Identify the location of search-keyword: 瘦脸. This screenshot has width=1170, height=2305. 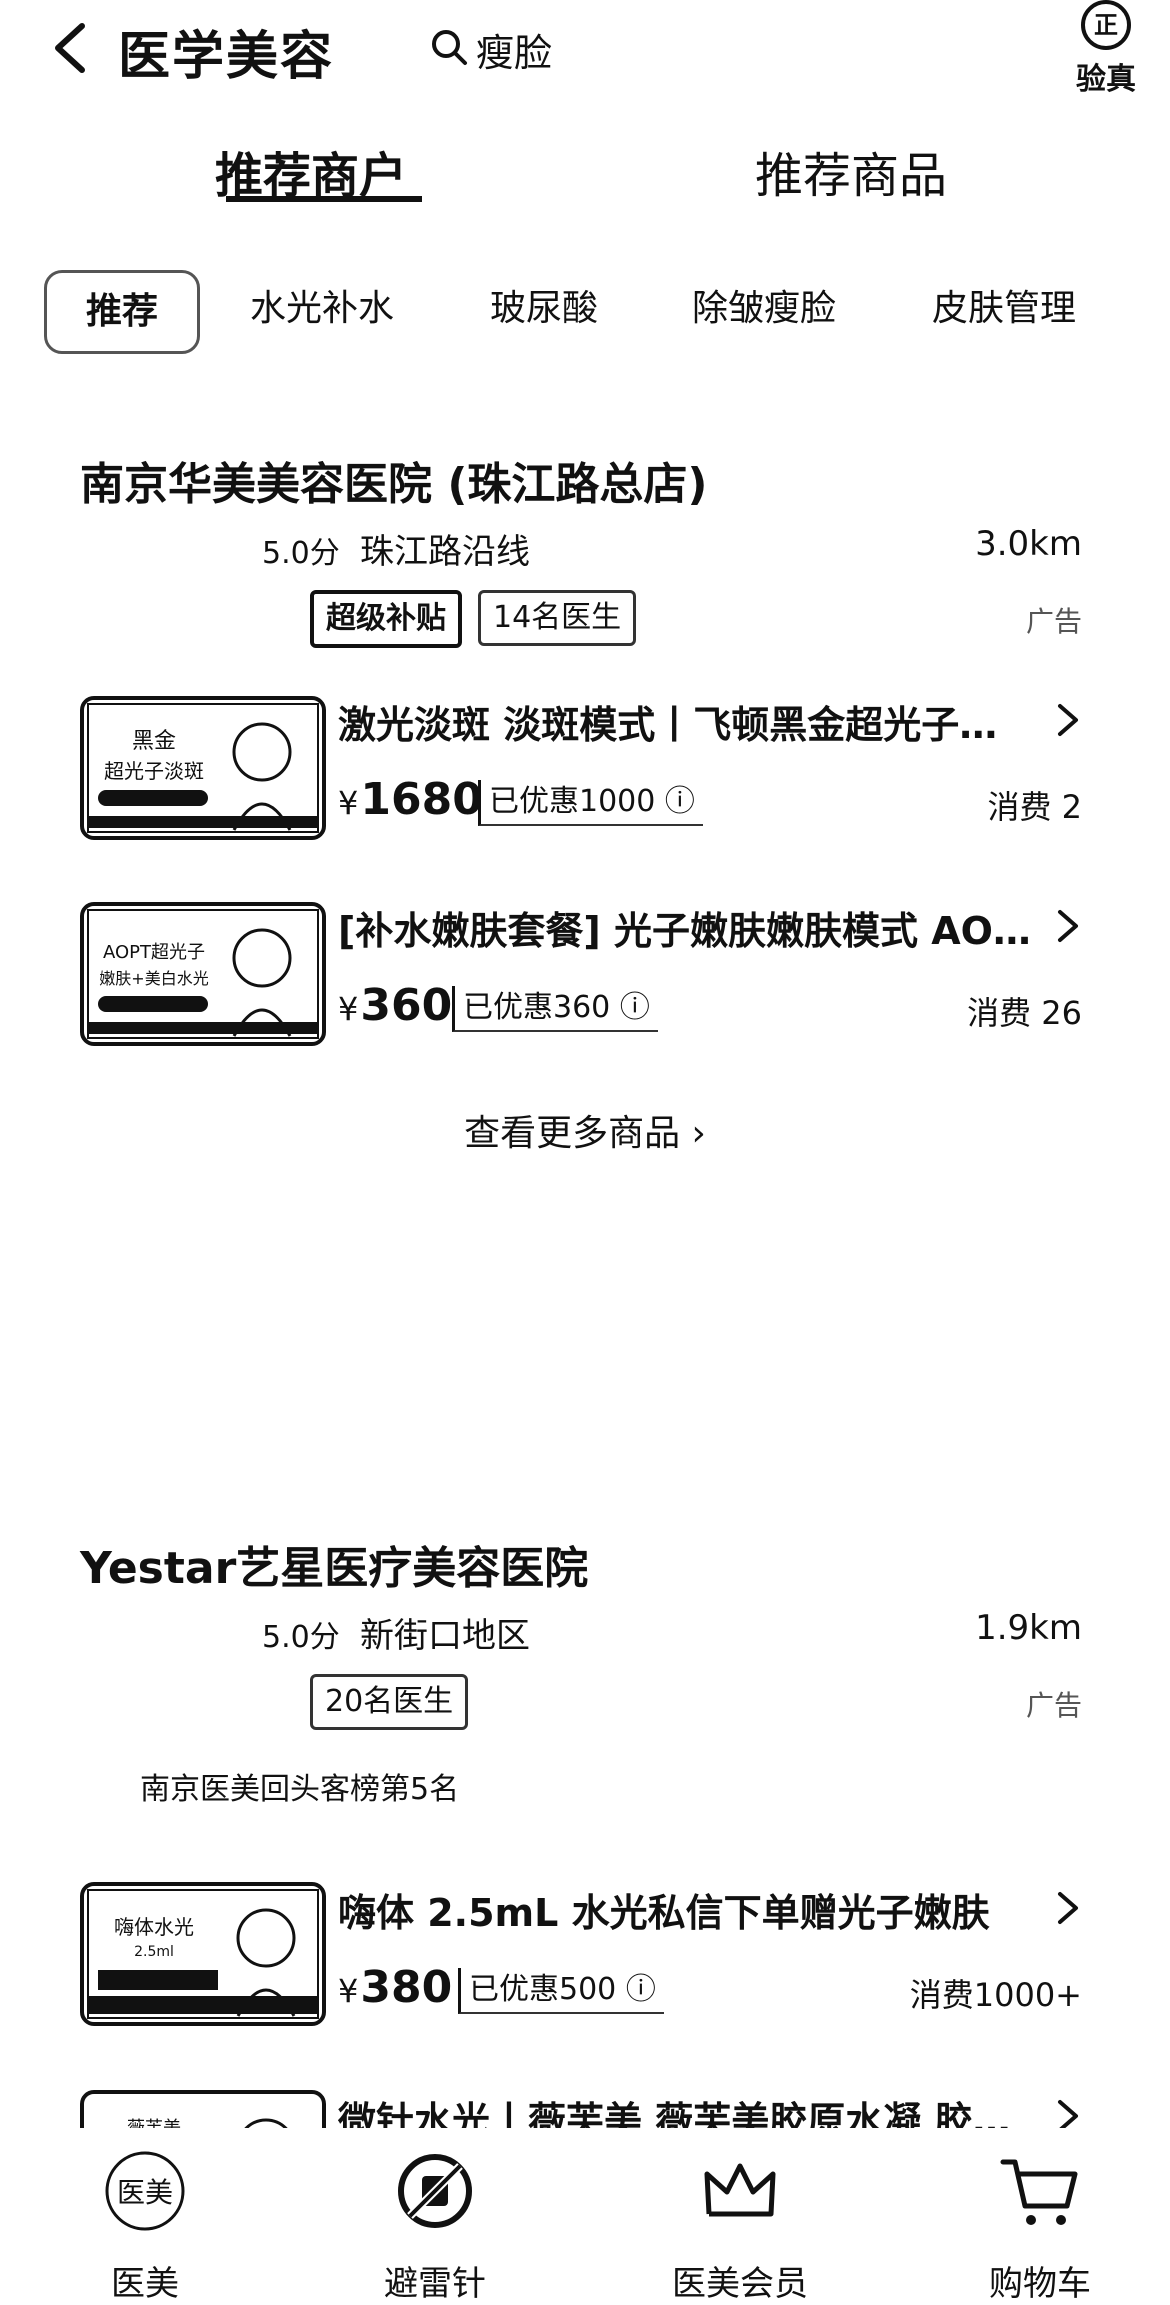
(514, 49).